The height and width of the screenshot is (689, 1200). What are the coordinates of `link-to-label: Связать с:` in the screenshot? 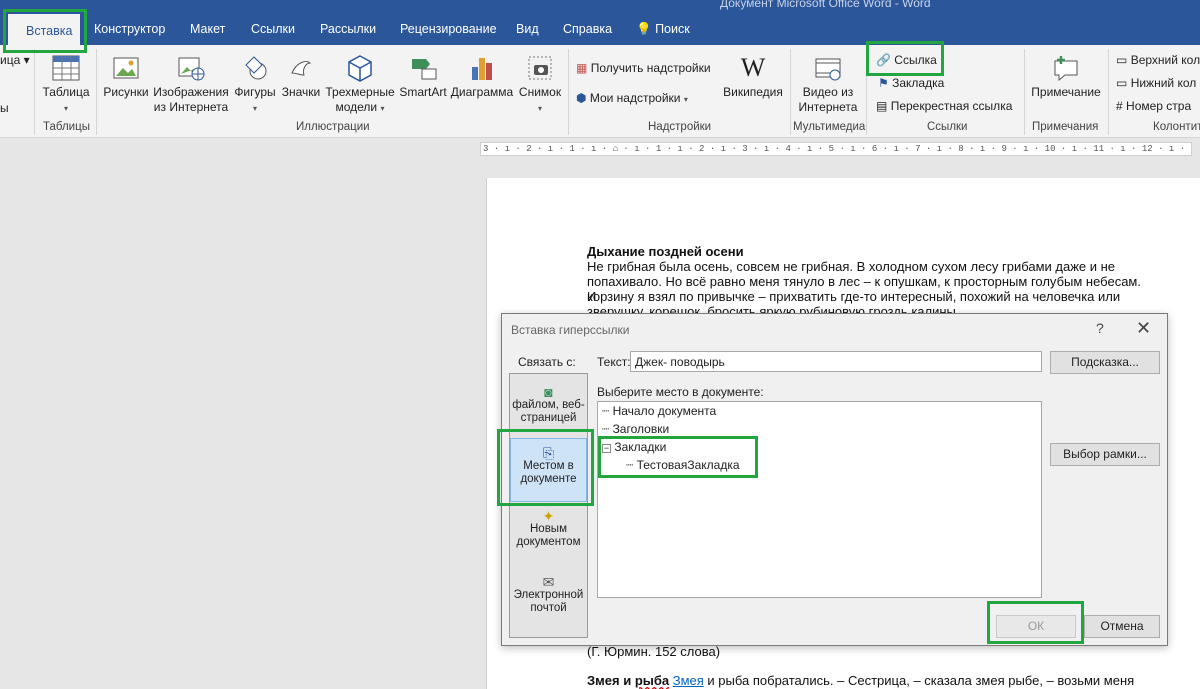 It's located at (547, 362).